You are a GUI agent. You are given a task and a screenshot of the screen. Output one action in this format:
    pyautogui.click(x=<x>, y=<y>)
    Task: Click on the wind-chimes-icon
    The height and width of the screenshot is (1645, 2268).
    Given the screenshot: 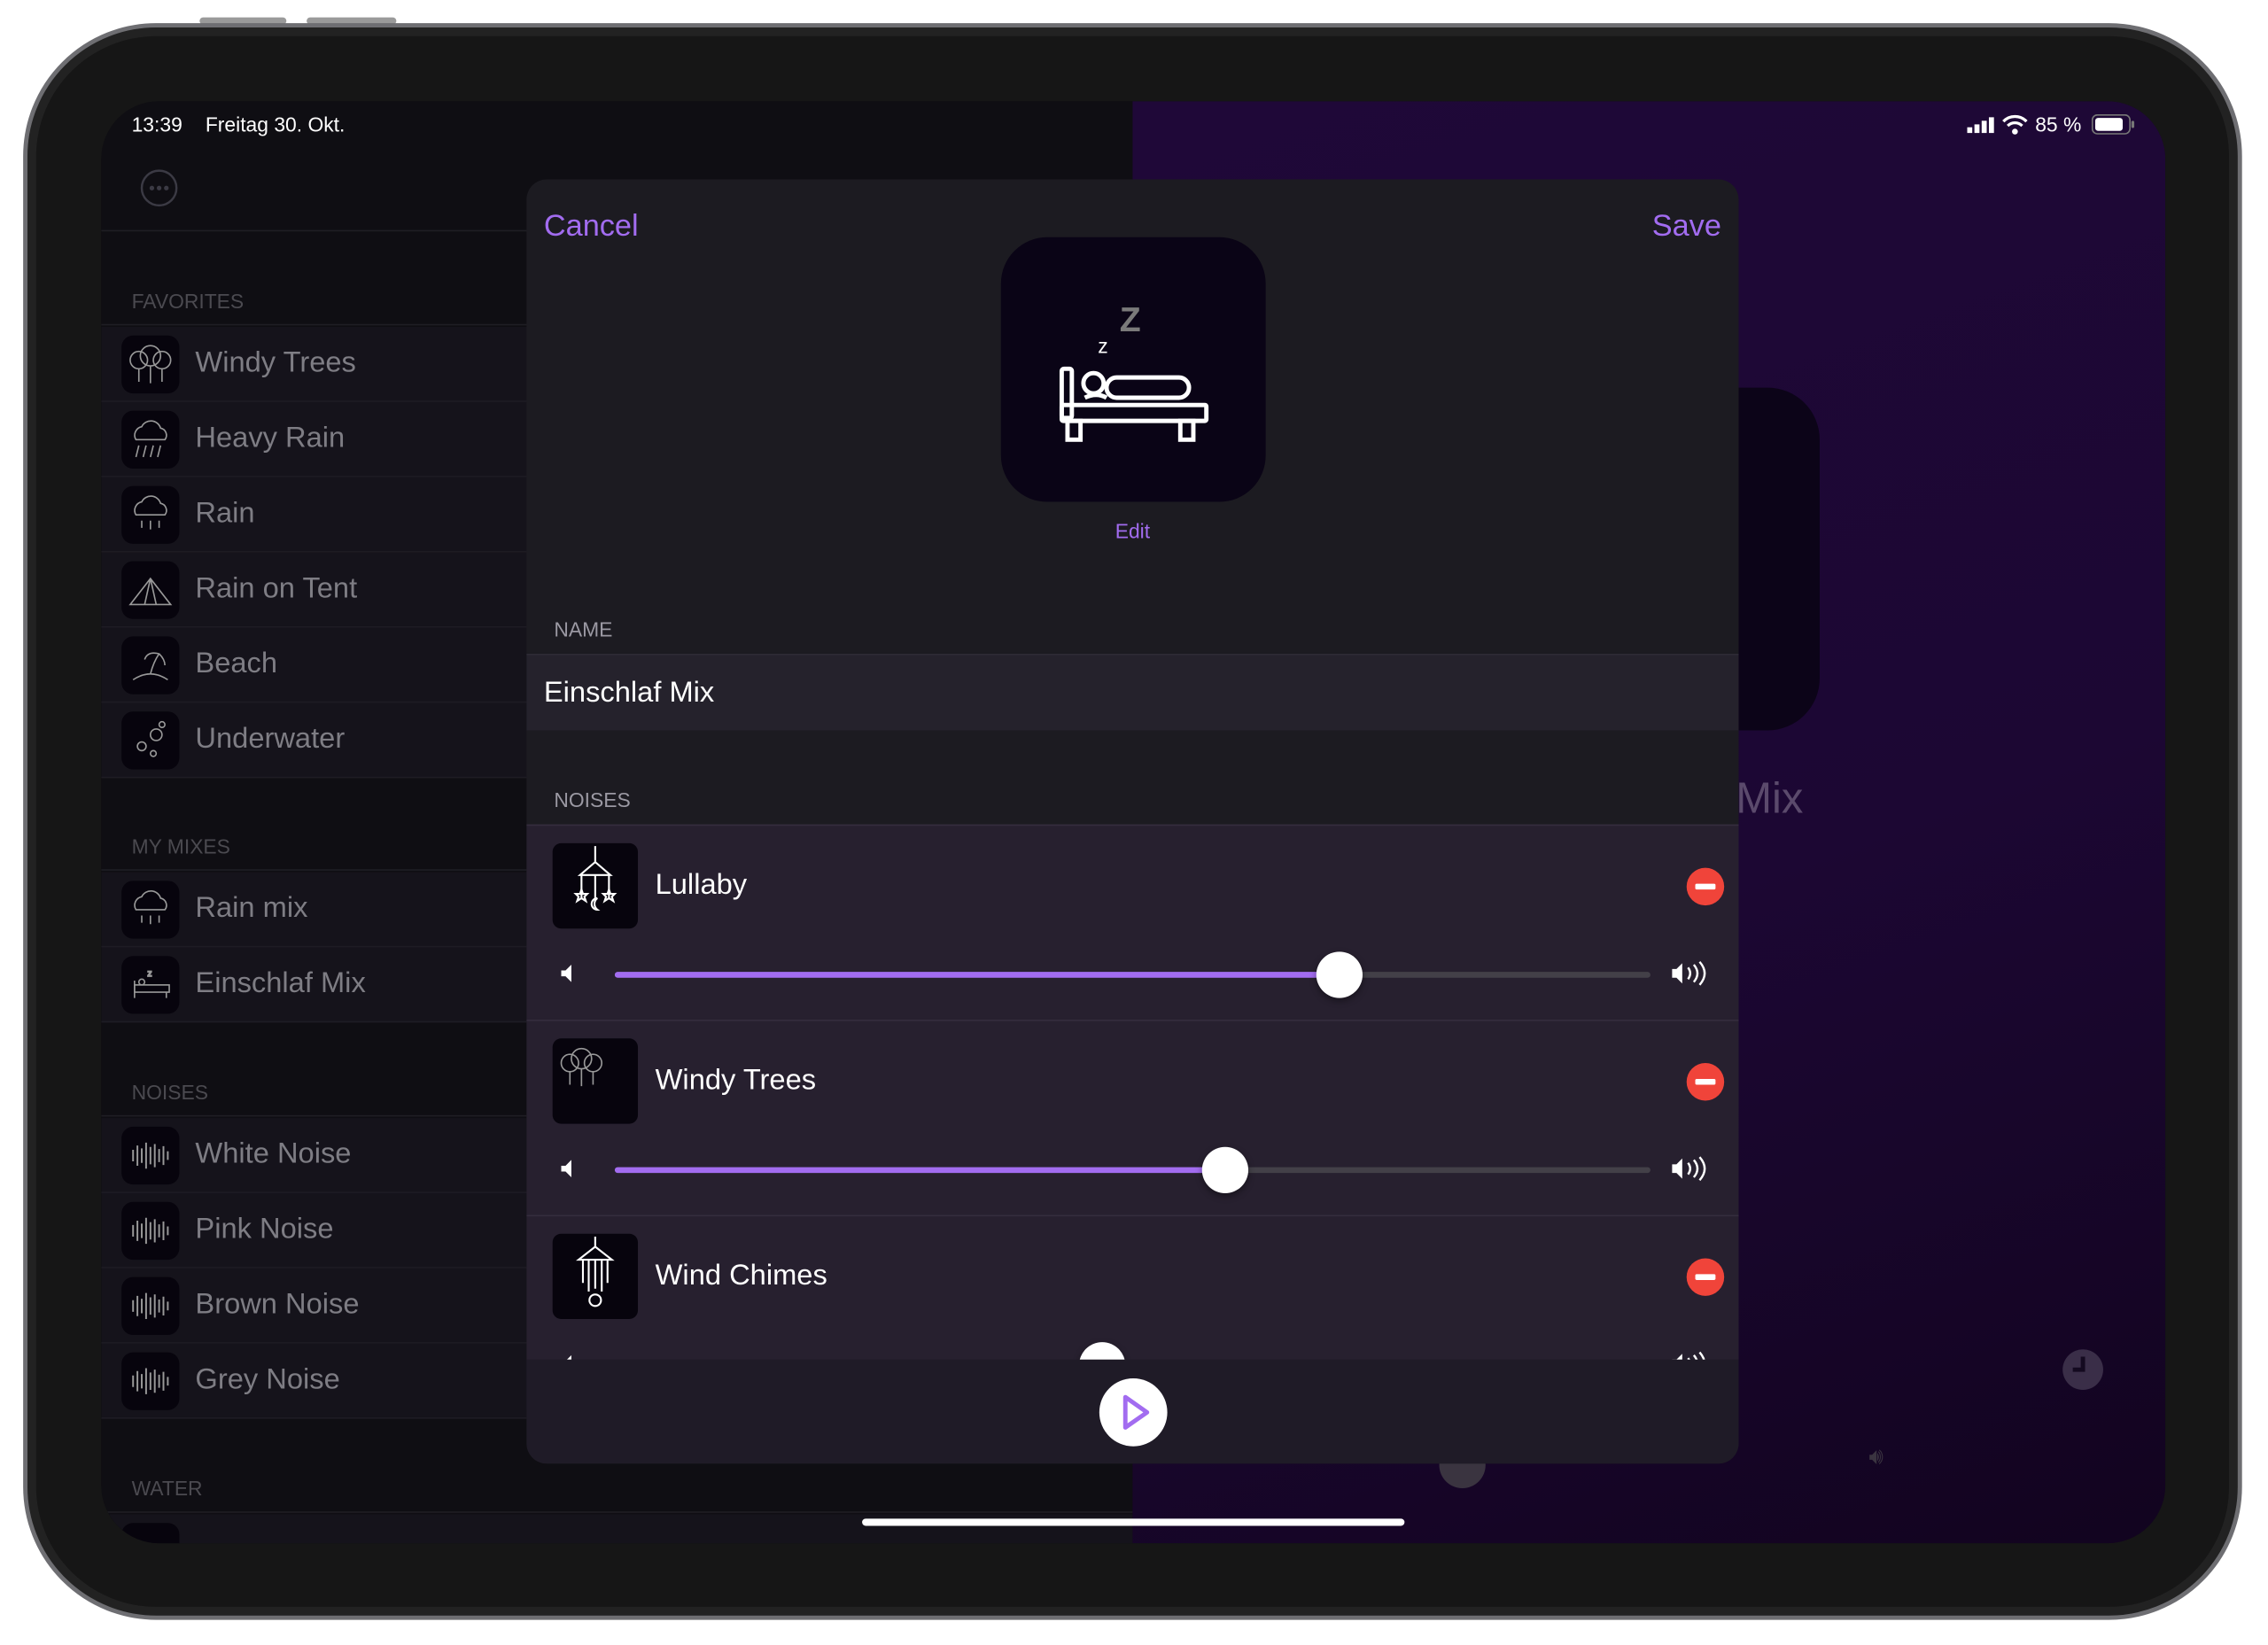 What is the action you would take?
    pyautogui.click(x=595, y=1271)
    